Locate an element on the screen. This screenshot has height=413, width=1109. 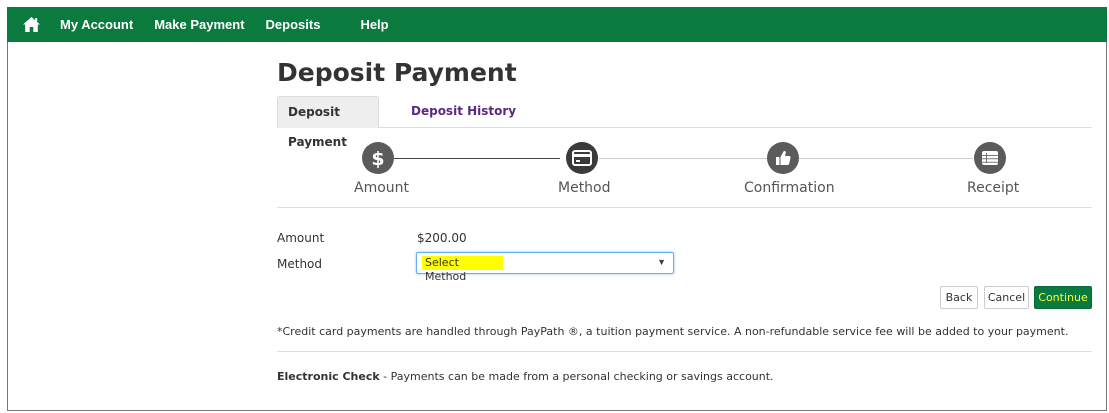
step-label-confirmation: Confirmation is located at coordinates (789, 188).